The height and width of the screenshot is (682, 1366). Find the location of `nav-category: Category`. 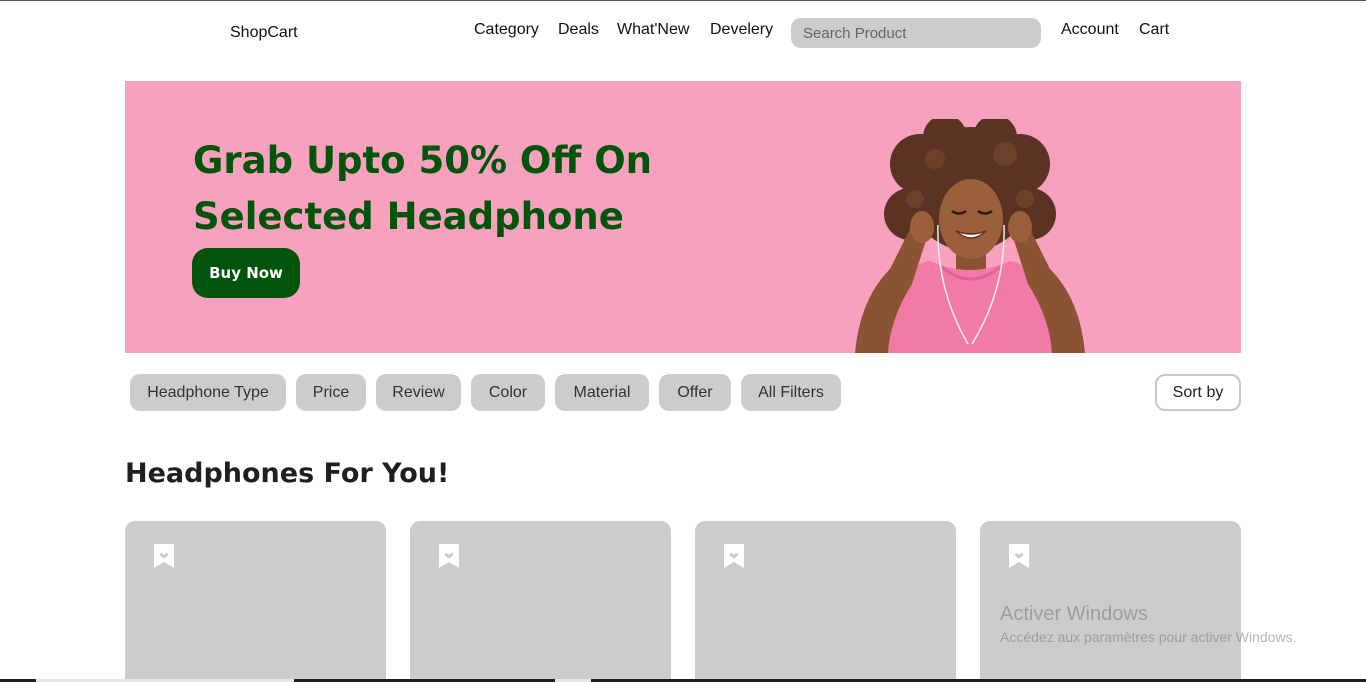

nav-category: Category is located at coordinates (506, 30).